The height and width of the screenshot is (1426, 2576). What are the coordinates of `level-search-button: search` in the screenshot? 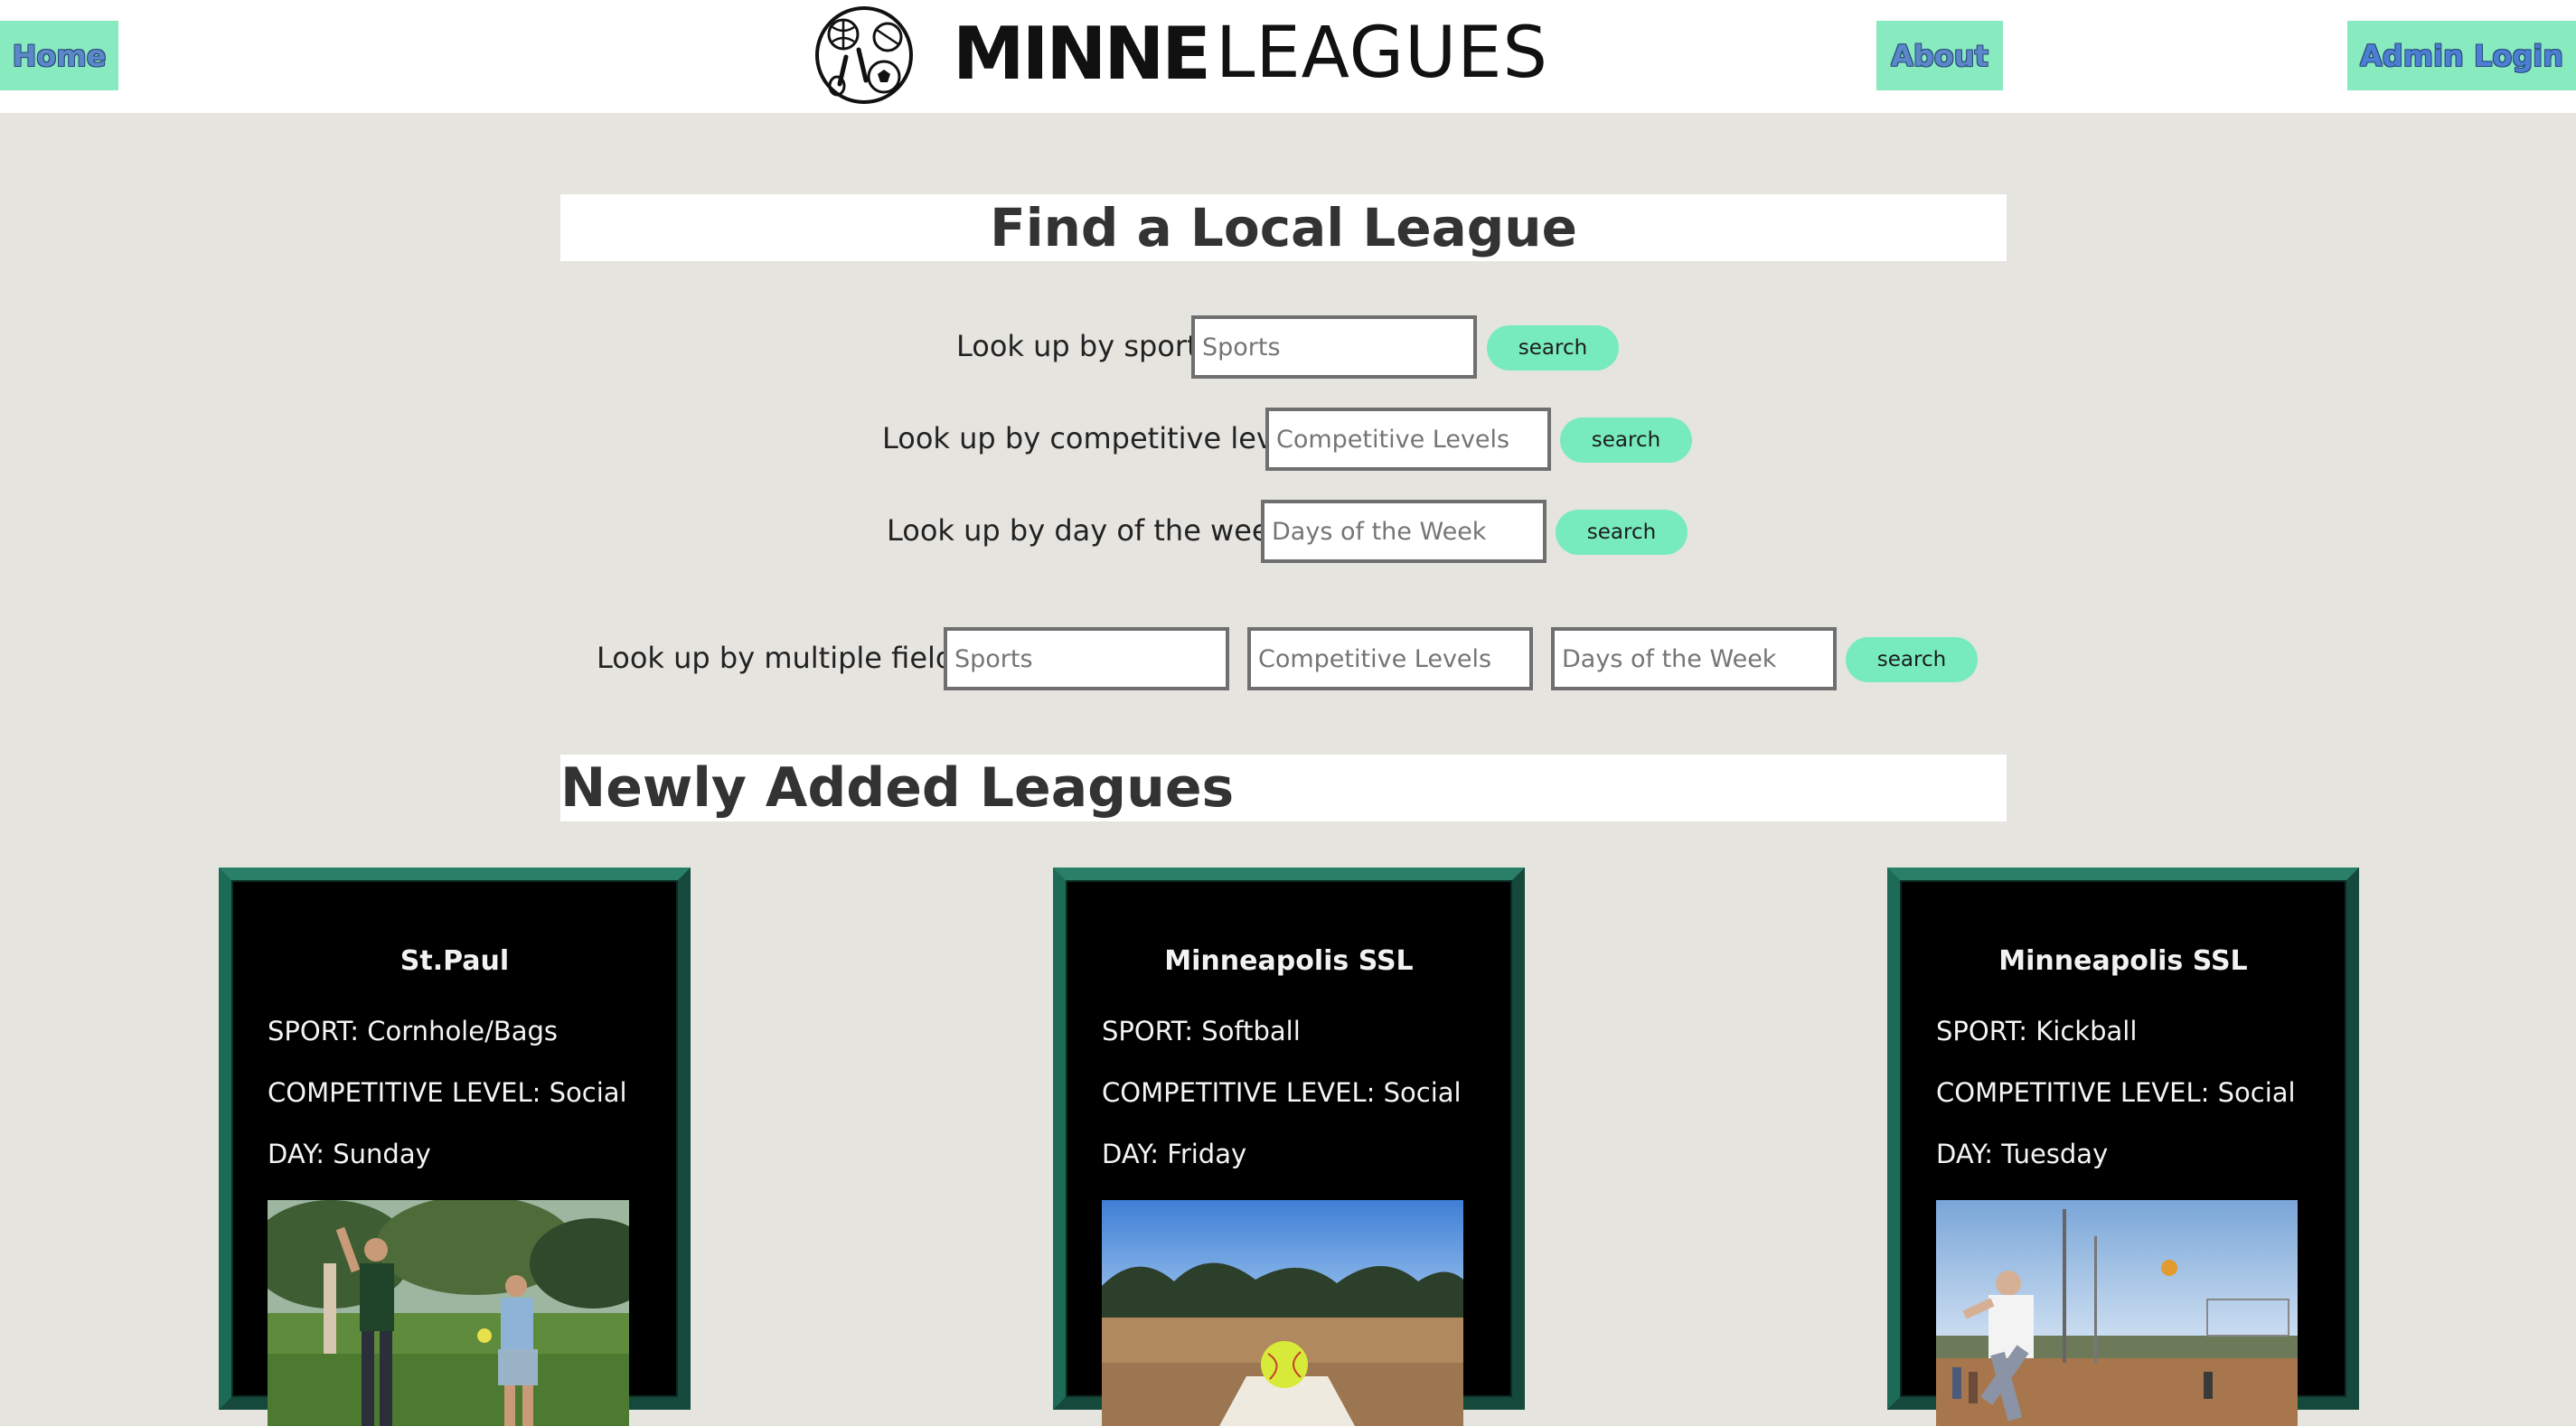 It's located at (1626, 440).